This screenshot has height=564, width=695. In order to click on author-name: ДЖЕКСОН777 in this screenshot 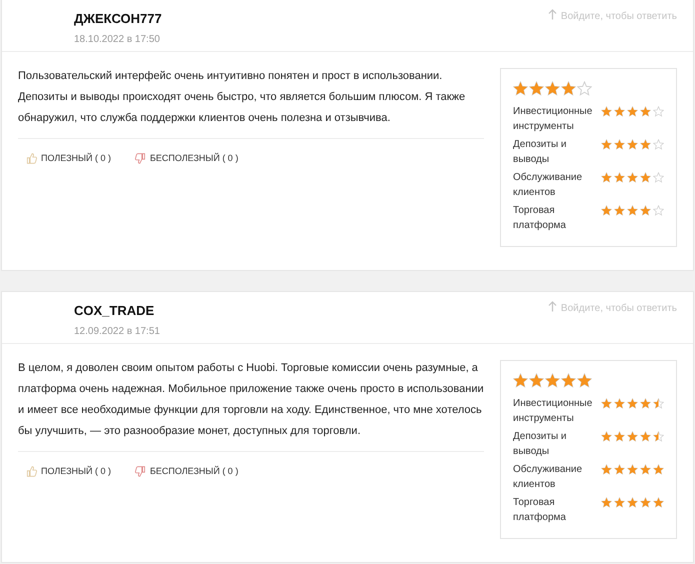, I will do `click(118, 19)`.